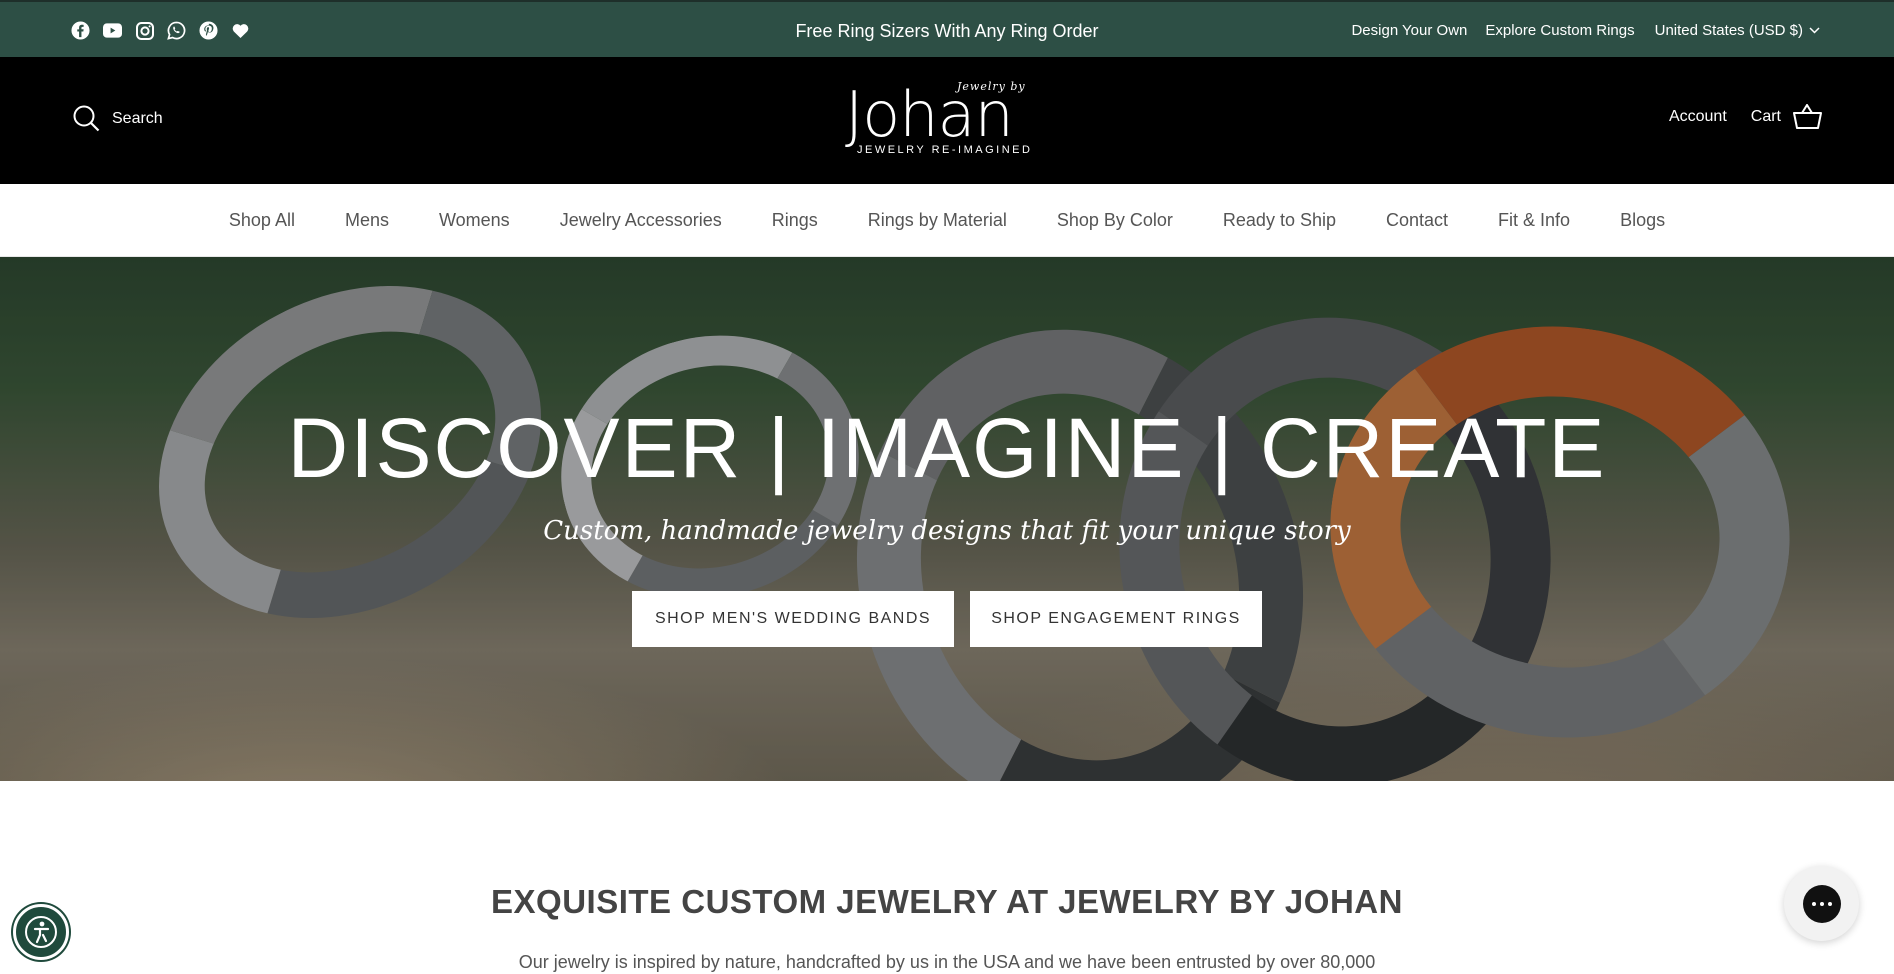 The image size is (1894, 974). Describe the element at coordinates (1279, 220) in the screenshot. I see `nav-item-ready-to-ship: Ready to Ship` at that location.